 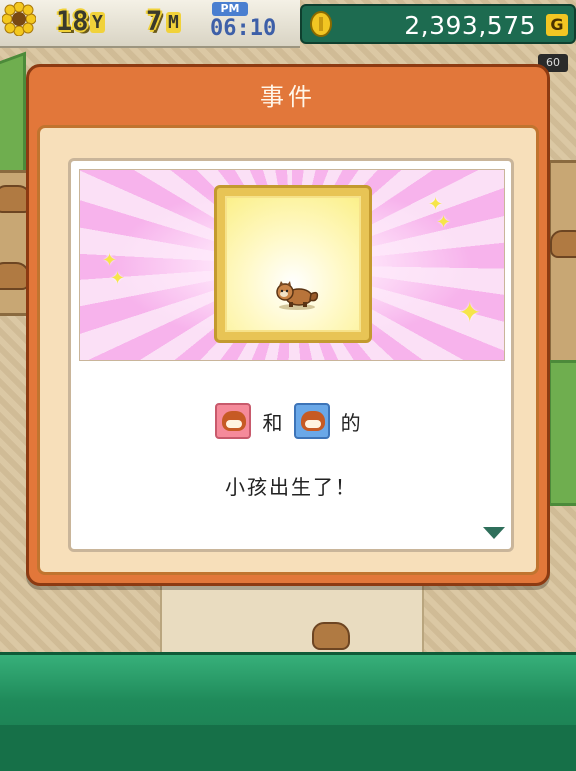 I want to click on clock-display: PM 06:10, so click(x=250, y=22).